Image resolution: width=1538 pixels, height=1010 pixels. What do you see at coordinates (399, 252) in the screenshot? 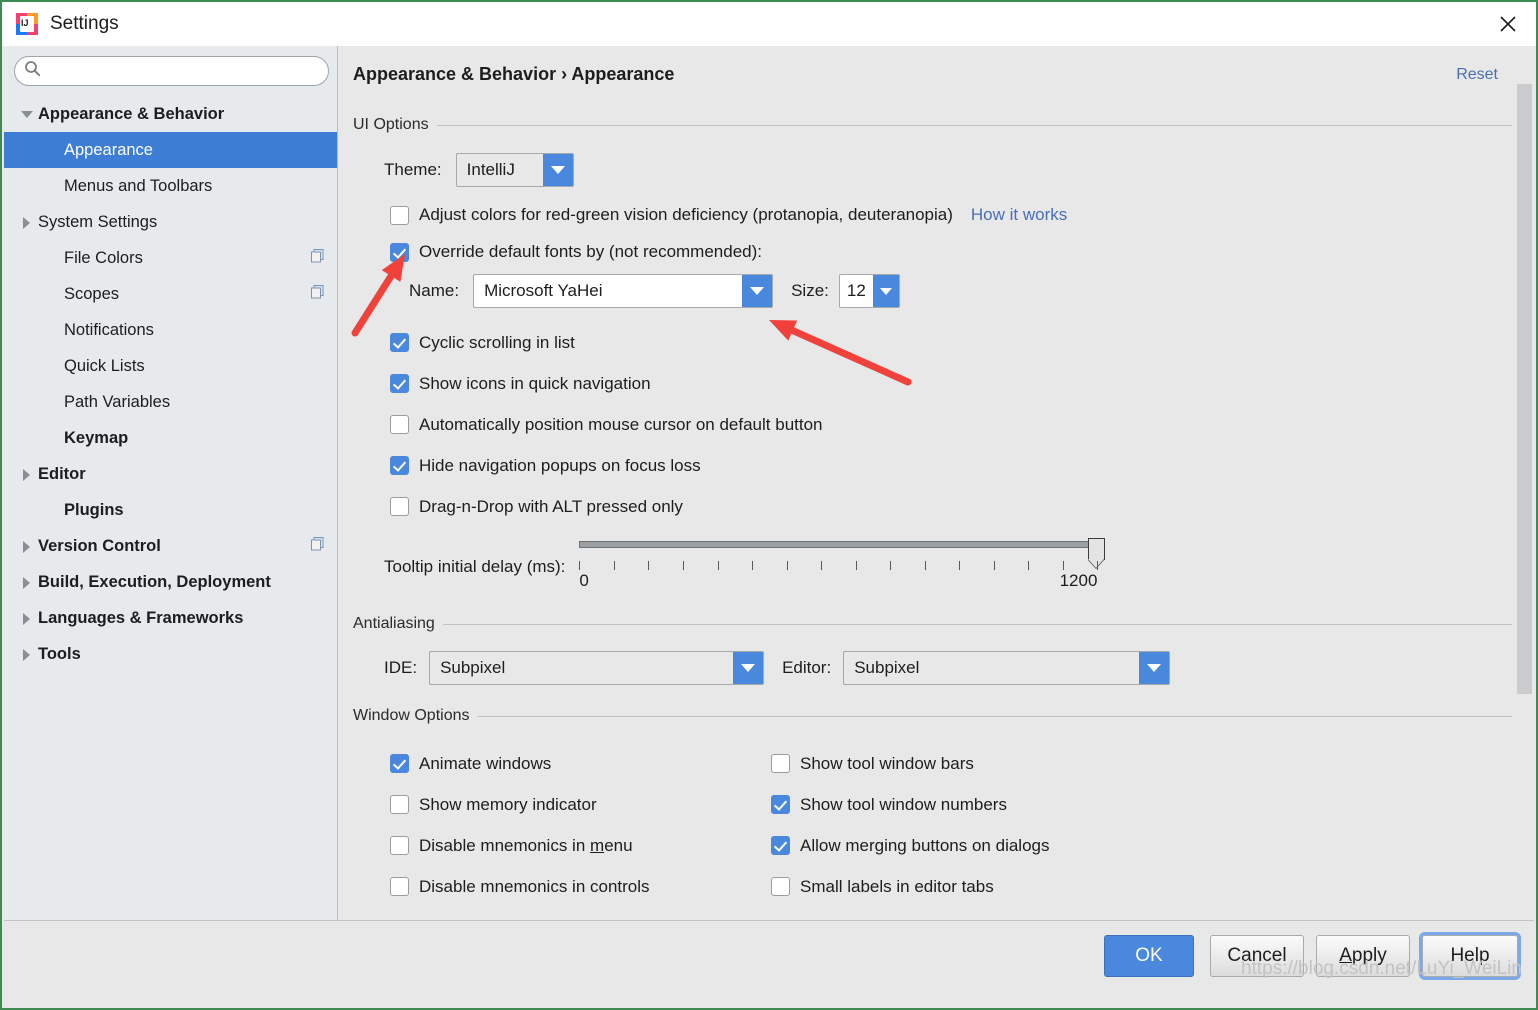
I see `override-fonts-checkbox` at bounding box center [399, 252].